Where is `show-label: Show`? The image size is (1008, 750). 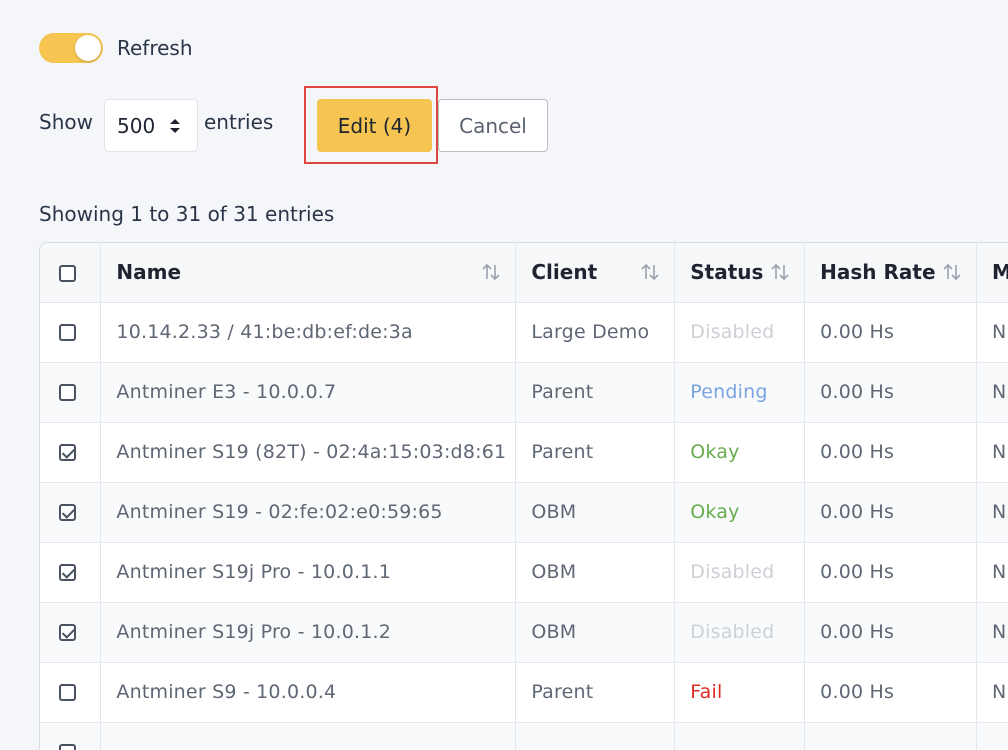 show-label: Show is located at coordinates (66, 122).